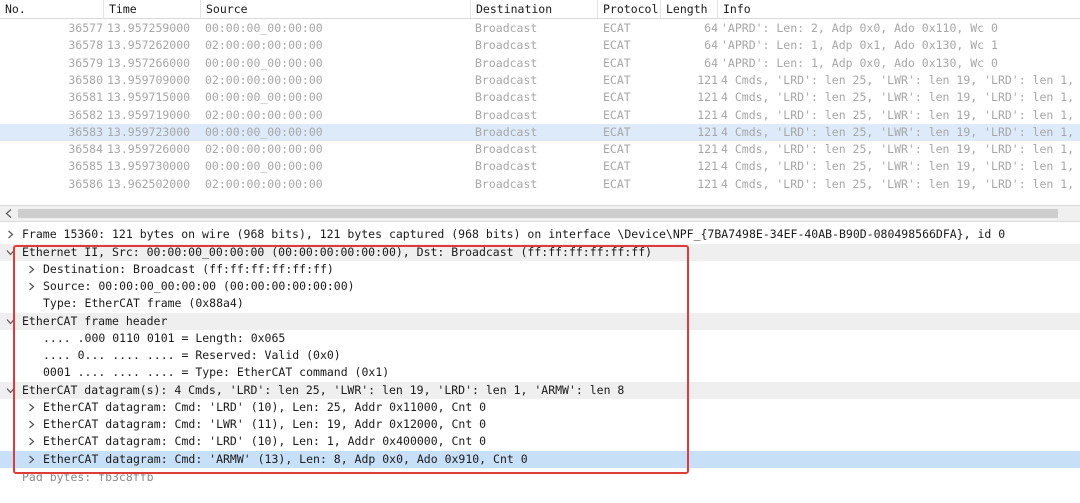  Describe the element at coordinates (859, 28) in the screenshot. I see `packet-cell-info: 'APRD': Len: 2, Adp 0x0, Ado 0x110, Wc 0` at that location.